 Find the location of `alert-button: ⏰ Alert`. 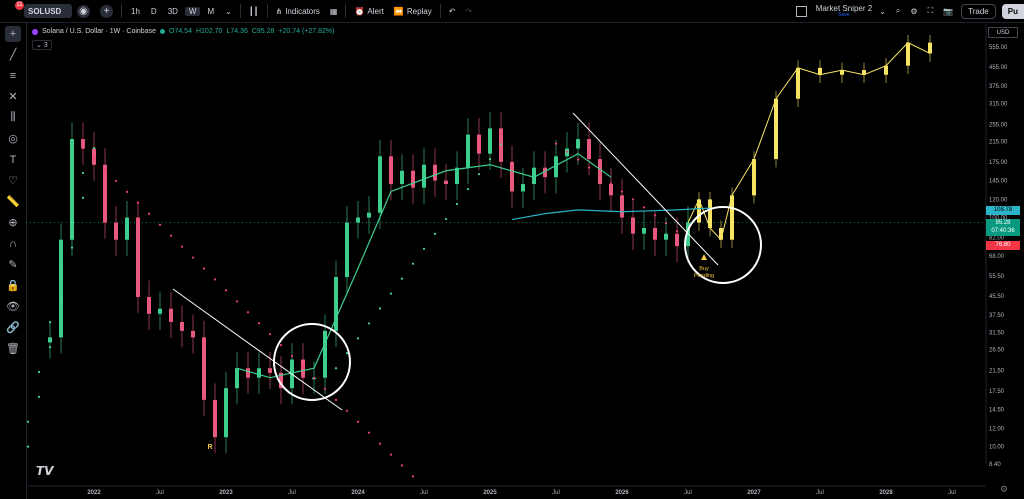

alert-button: ⏰ Alert is located at coordinates (368, 11).